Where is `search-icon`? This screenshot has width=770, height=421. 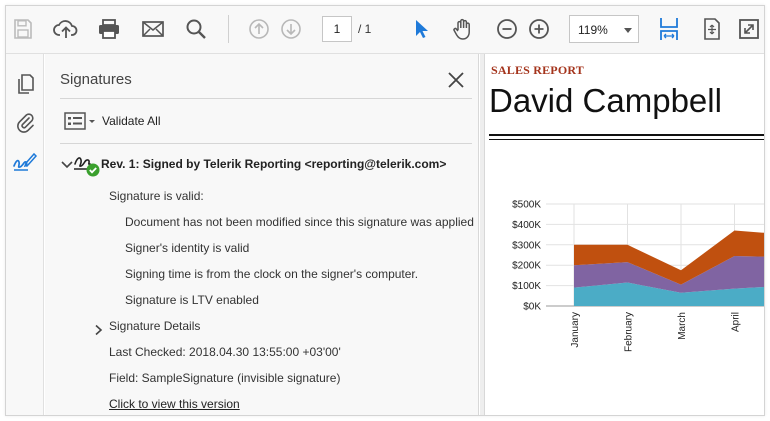 search-icon is located at coordinates (196, 29).